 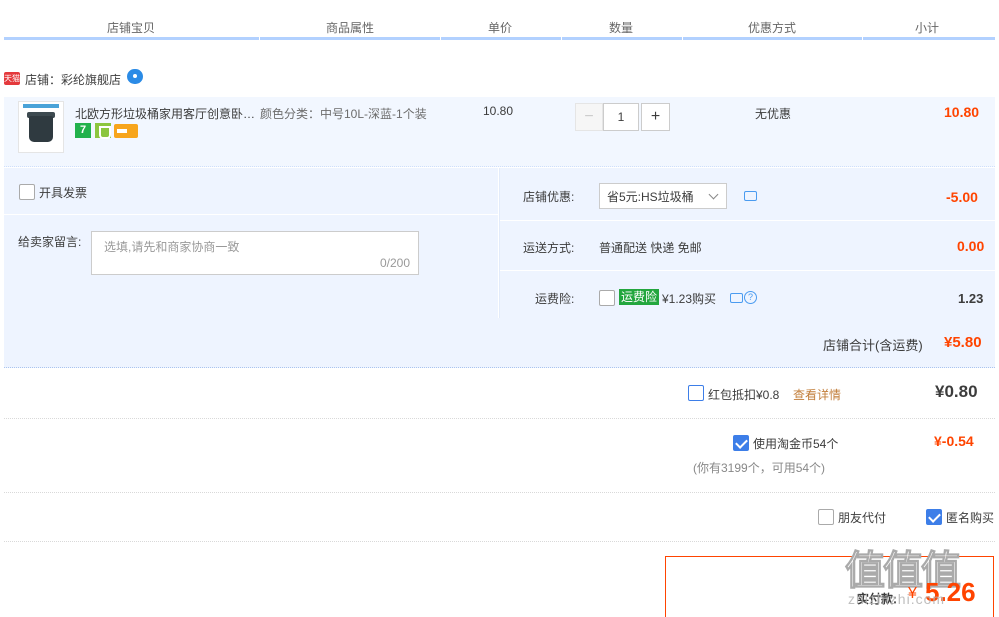 What do you see at coordinates (650, 248) in the screenshot?
I see `shipping-method: 普通配送 快递 免邮` at bounding box center [650, 248].